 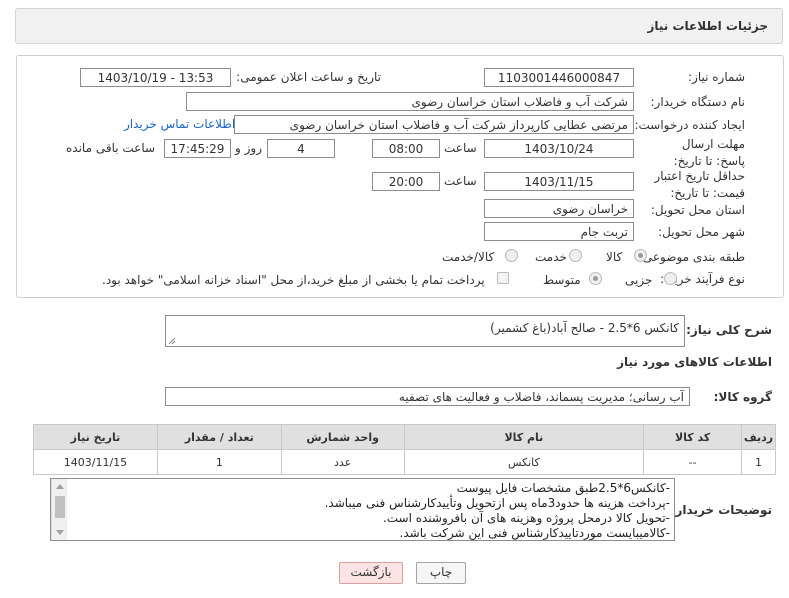 What do you see at coordinates (410, 101) in the screenshot?
I see `buyer-org-field: شرکت آب و فاضلاب استان خراسان رضوی` at bounding box center [410, 101].